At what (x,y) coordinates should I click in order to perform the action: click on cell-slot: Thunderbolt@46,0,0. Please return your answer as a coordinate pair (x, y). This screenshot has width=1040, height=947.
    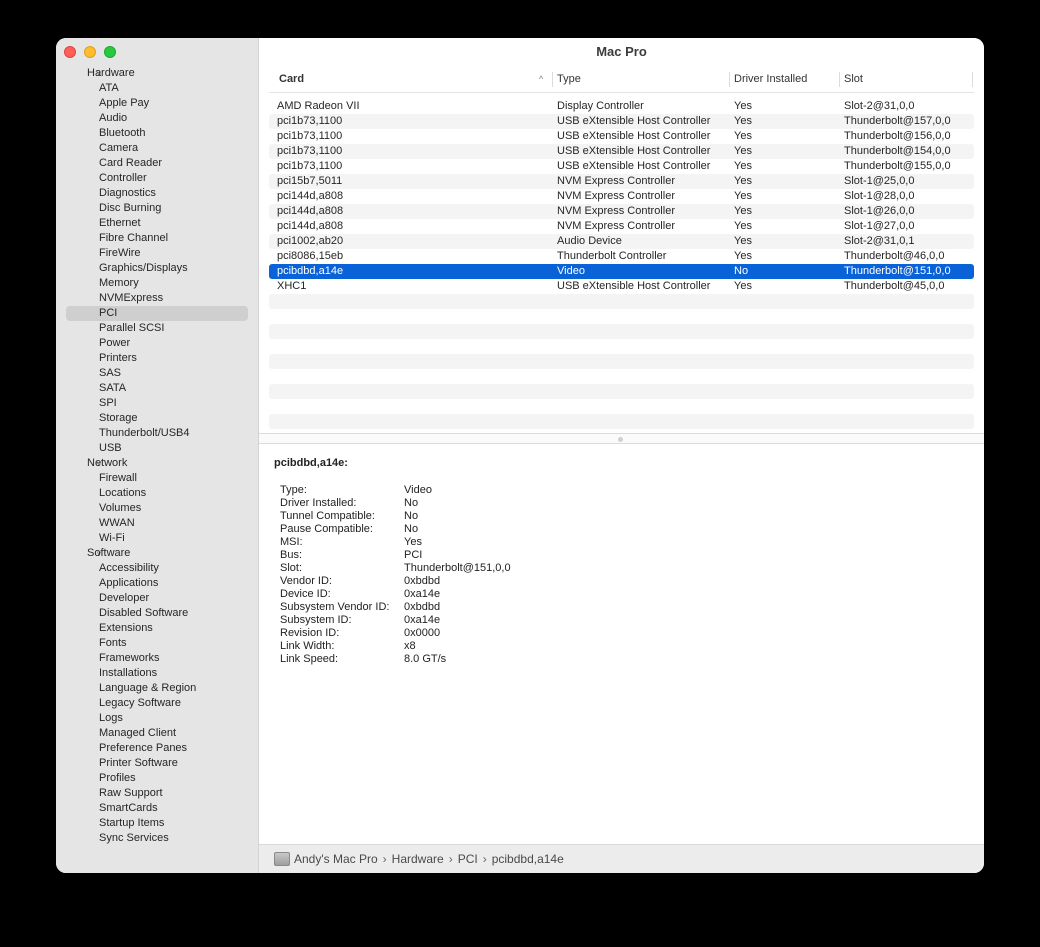
    Looking at the image, I should click on (894, 256).